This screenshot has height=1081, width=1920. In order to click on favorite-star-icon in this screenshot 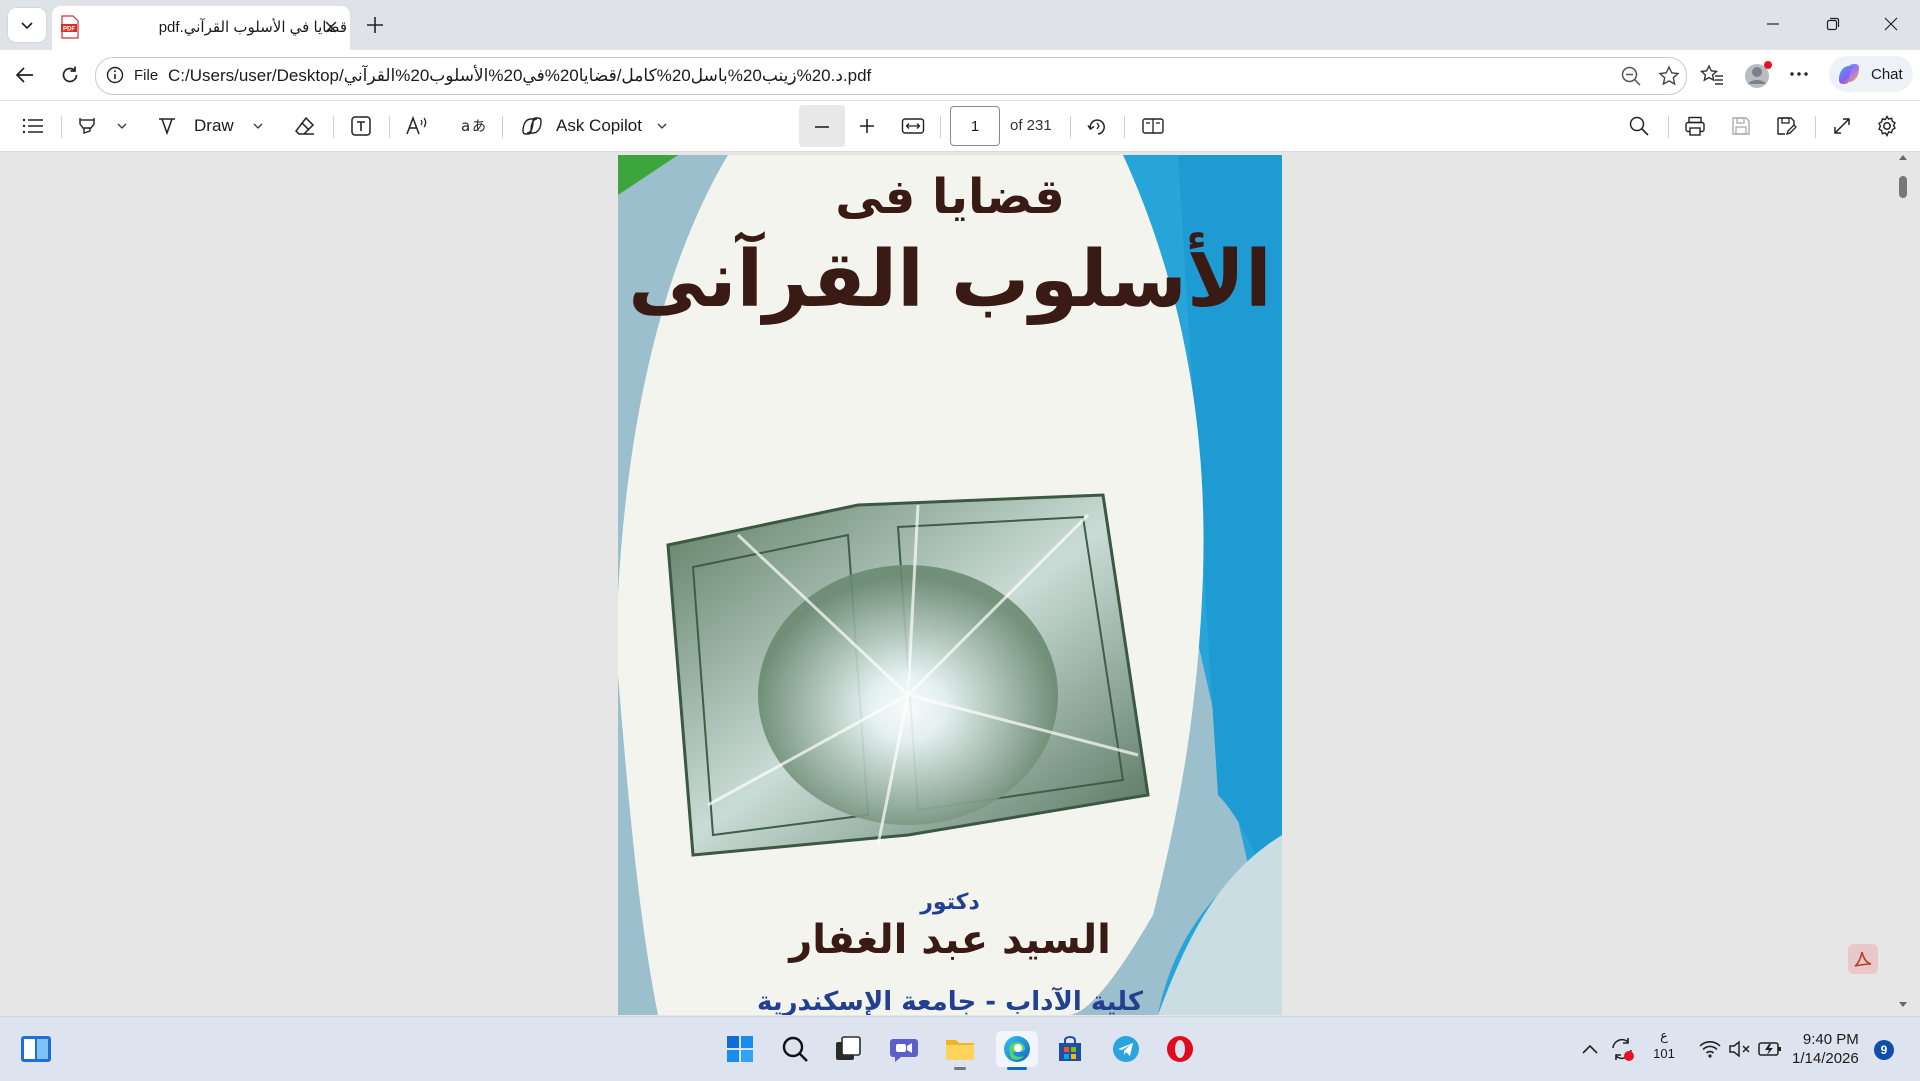, I will do `click(1669, 76)`.